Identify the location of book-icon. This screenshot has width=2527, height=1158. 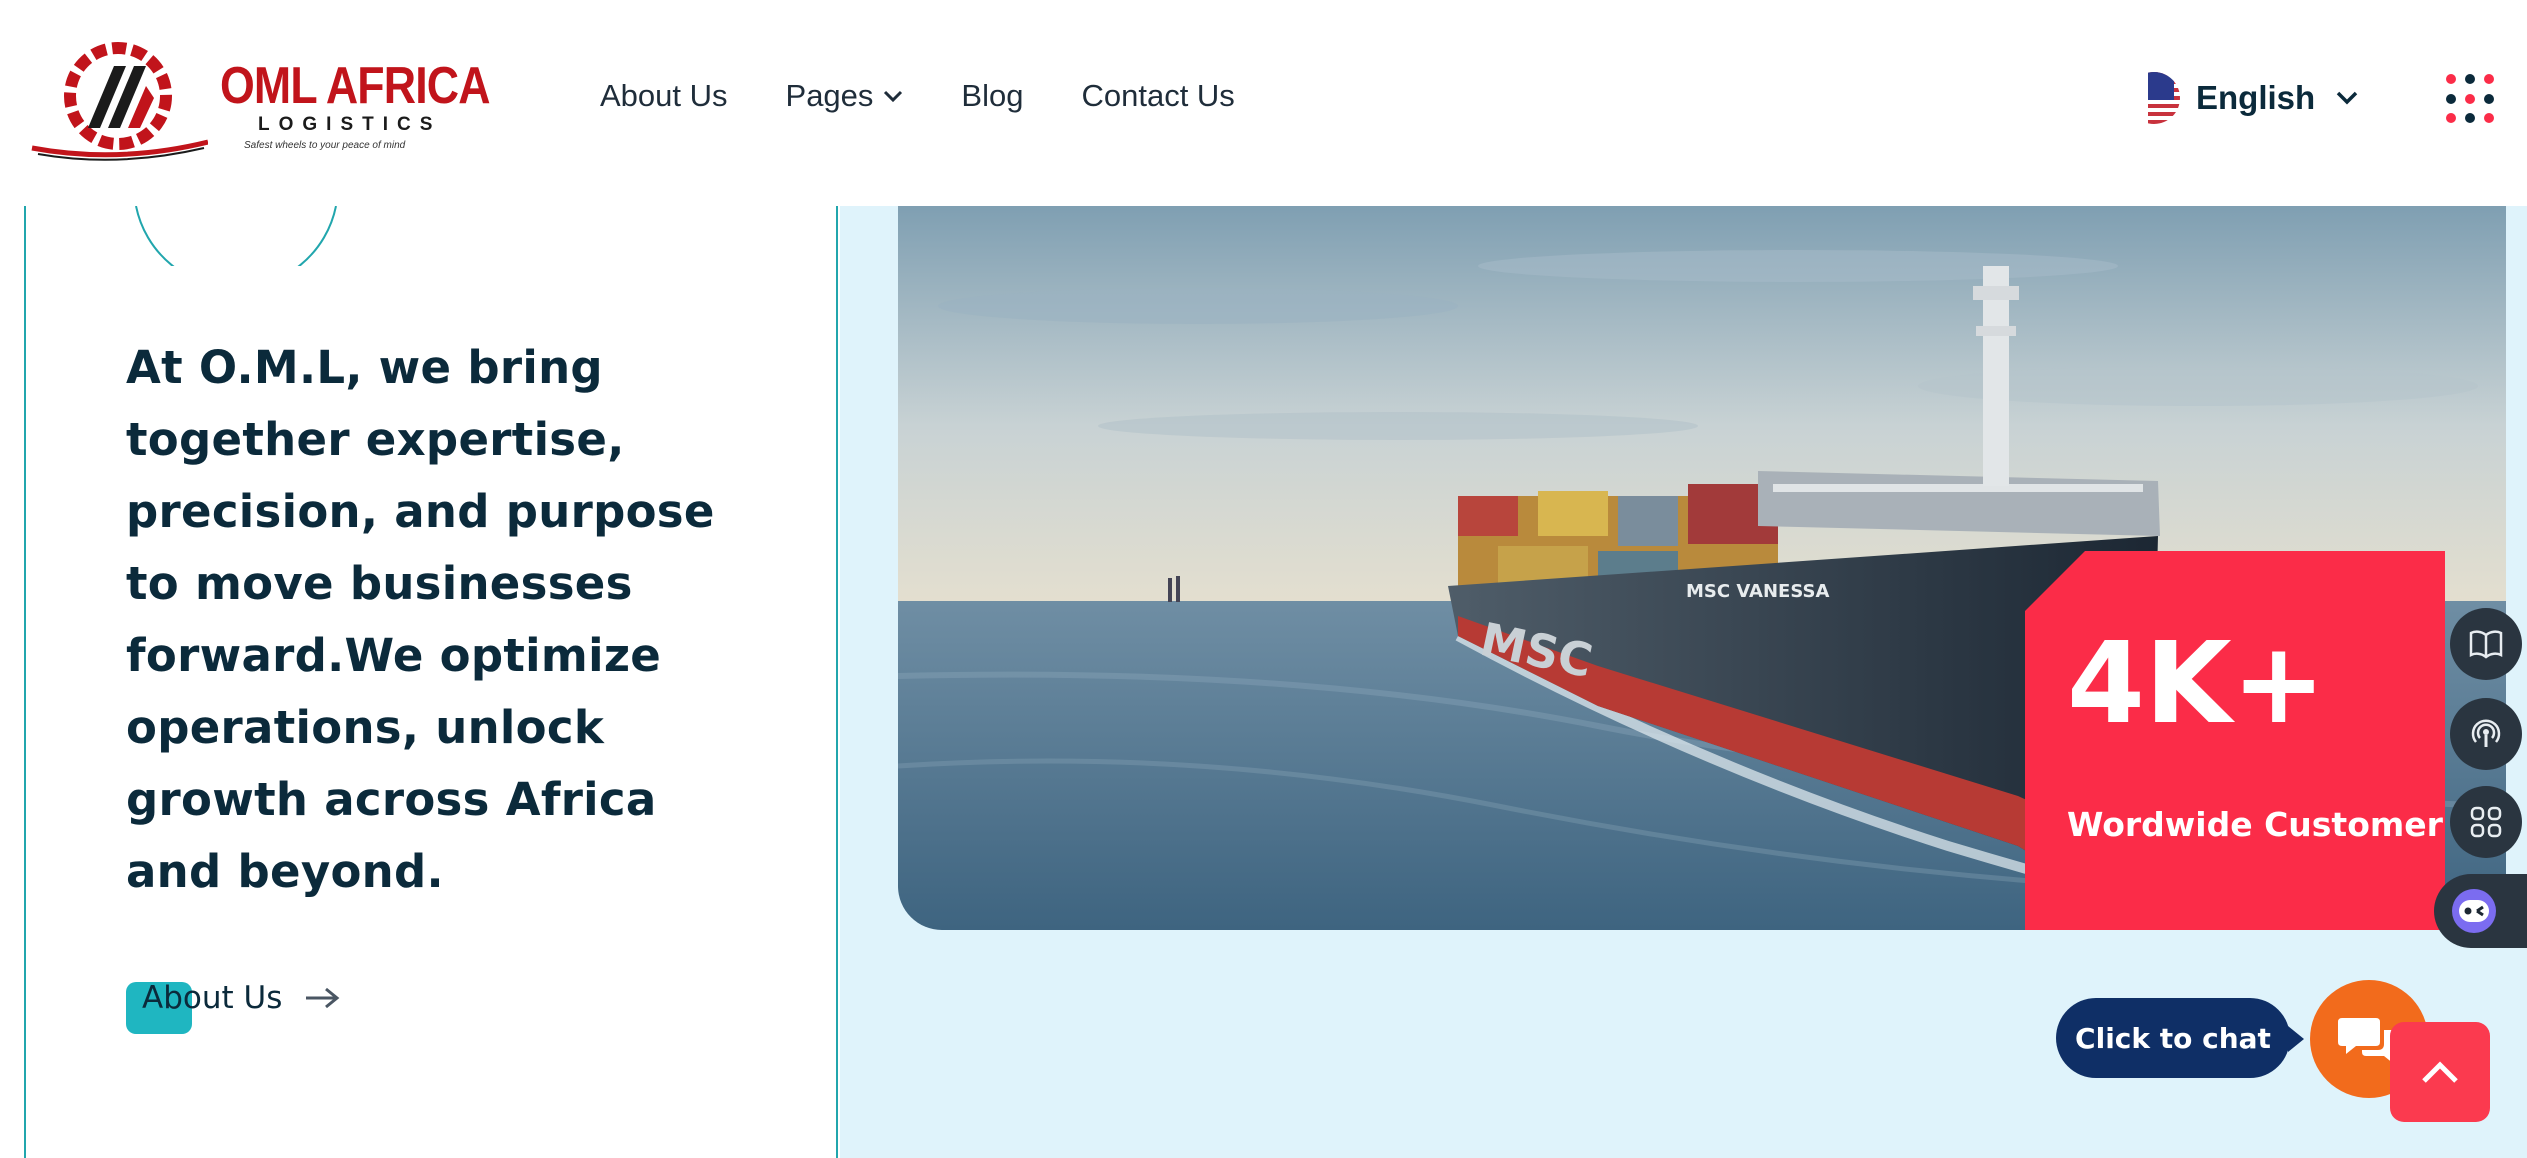
(2486, 644).